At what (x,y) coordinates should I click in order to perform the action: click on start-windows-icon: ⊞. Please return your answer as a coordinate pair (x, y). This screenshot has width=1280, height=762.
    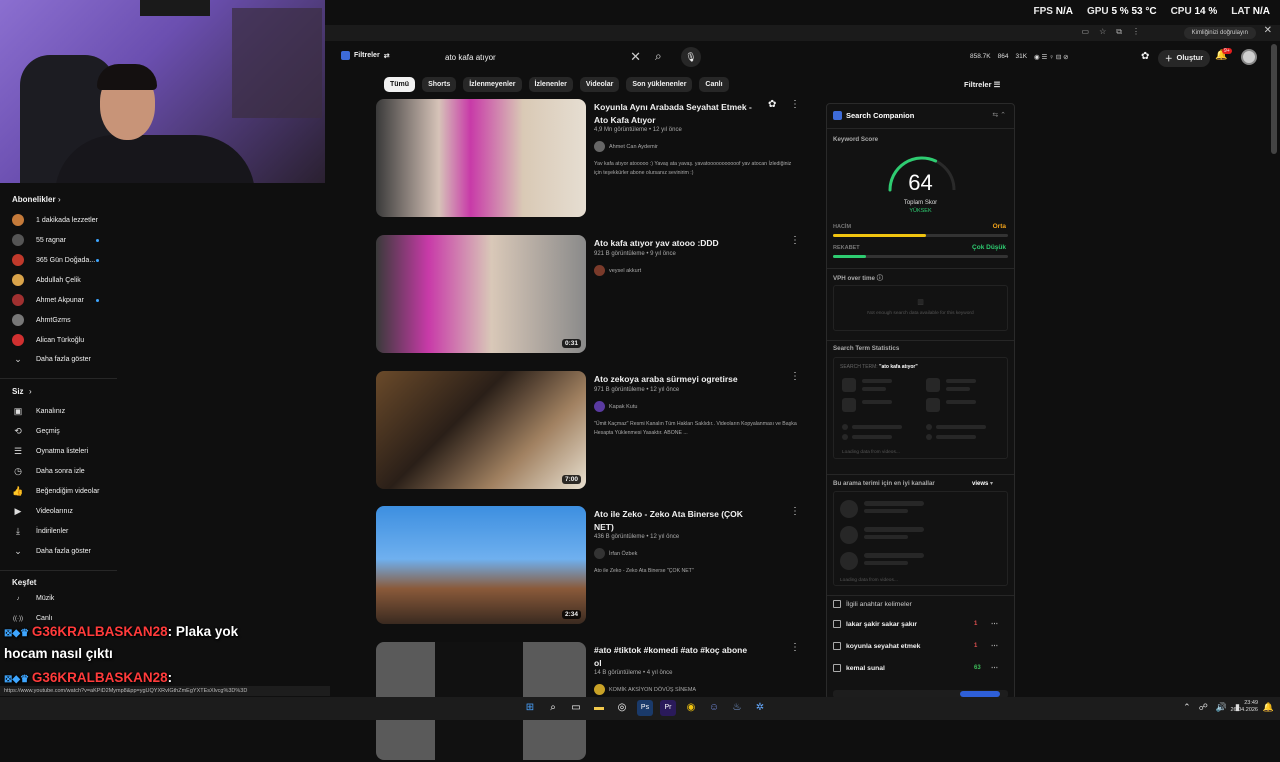
    Looking at the image, I should click on (530, 708).